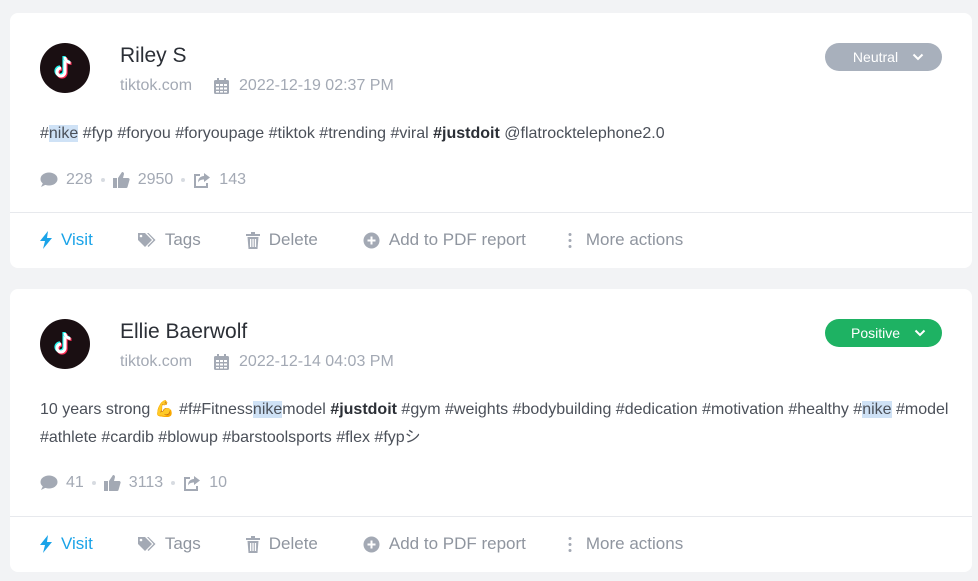  Describe the element at coordinates (219, 180) in the screenshot. I see `shares-stat: 143` at that location.